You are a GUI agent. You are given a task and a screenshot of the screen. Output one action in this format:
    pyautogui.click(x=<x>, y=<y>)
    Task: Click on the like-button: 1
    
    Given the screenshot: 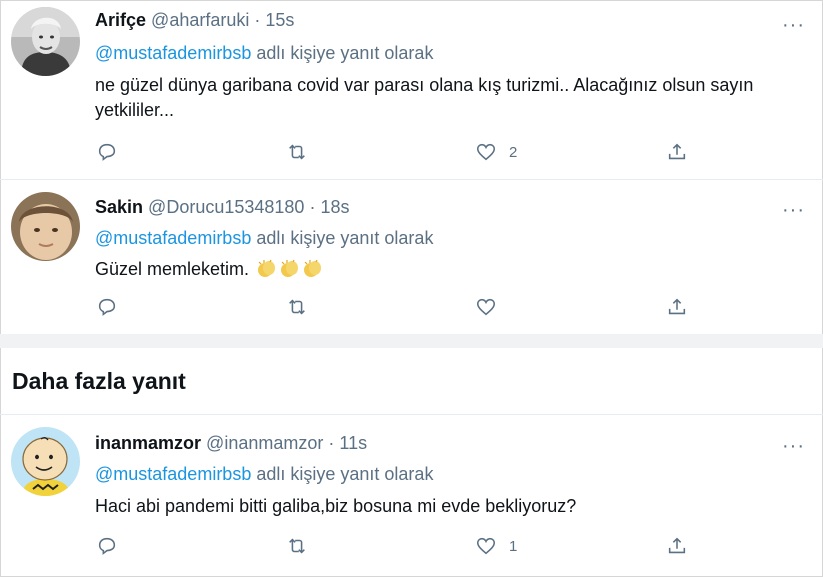 What is the action you would take?
    pyautogui.click(x=496, y=546)
    